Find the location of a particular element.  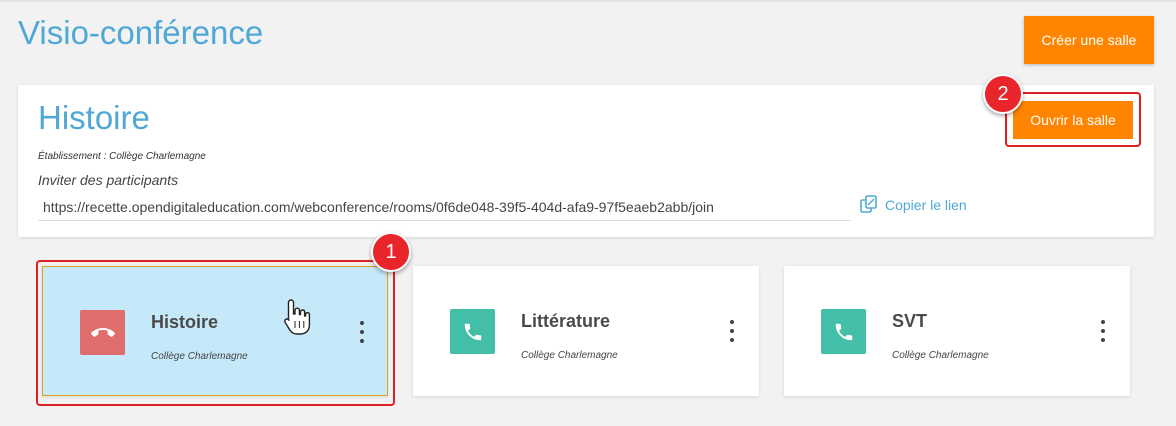

room-card-title: Littérature is located at coordinates (566, 321).